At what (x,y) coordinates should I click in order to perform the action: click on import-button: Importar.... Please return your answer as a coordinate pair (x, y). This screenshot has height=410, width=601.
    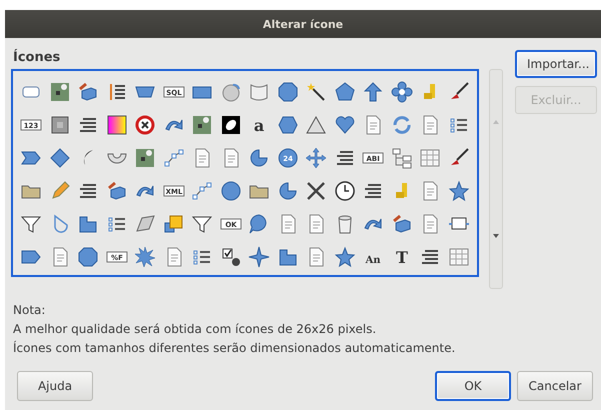
    Looking at the image, I should click on (556, 64).